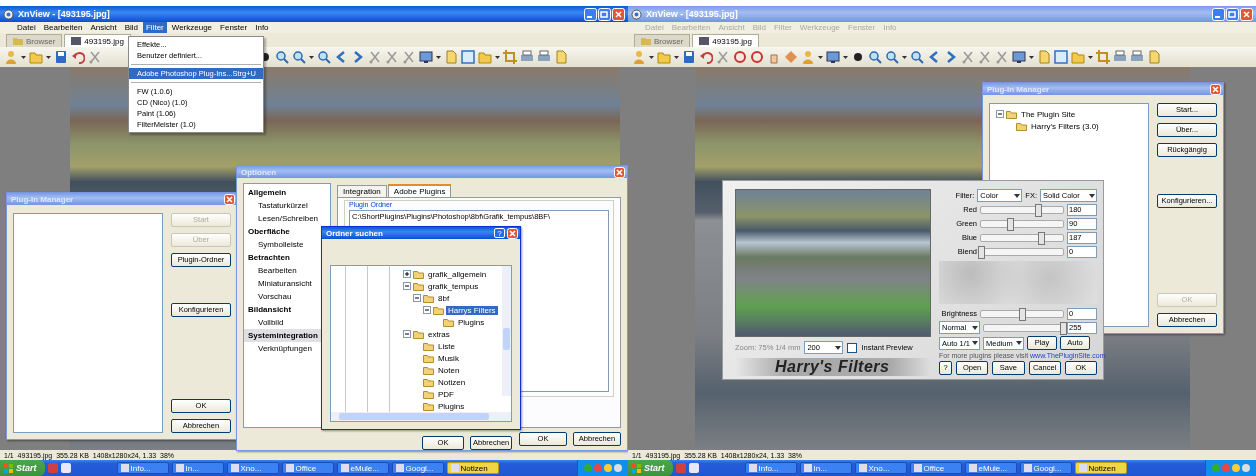 This screenshot has width=1256, height=476. Describe the element at coordinates (234, 27) in the screenshot. I see `menu-item: Fenster` at that location.